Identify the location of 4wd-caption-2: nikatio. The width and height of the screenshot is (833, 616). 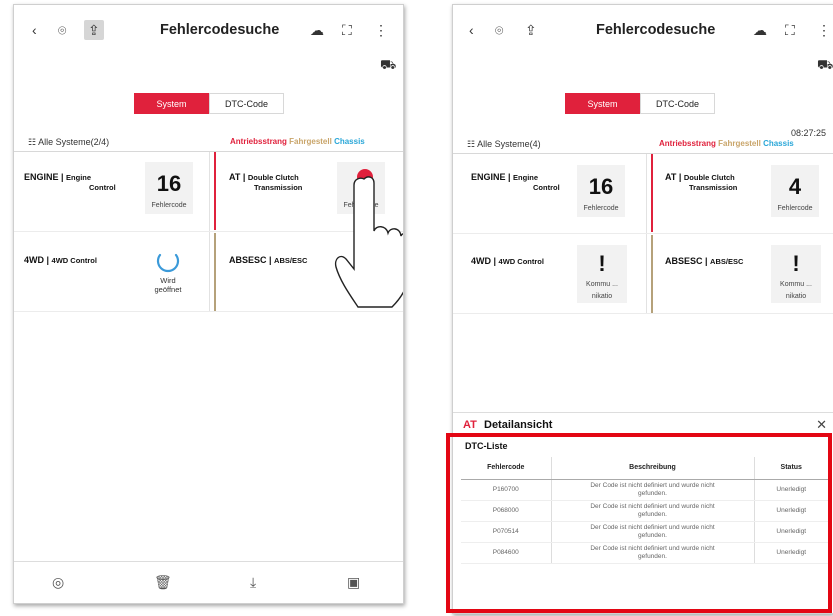
(602, 296).